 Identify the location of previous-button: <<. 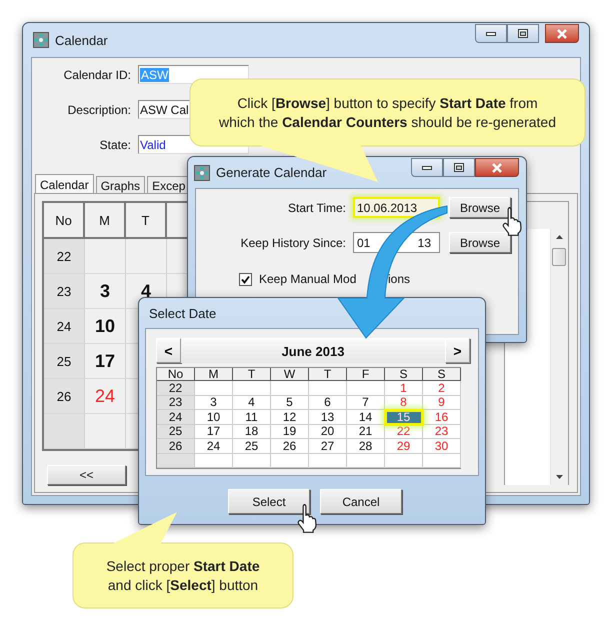
(86, 475).